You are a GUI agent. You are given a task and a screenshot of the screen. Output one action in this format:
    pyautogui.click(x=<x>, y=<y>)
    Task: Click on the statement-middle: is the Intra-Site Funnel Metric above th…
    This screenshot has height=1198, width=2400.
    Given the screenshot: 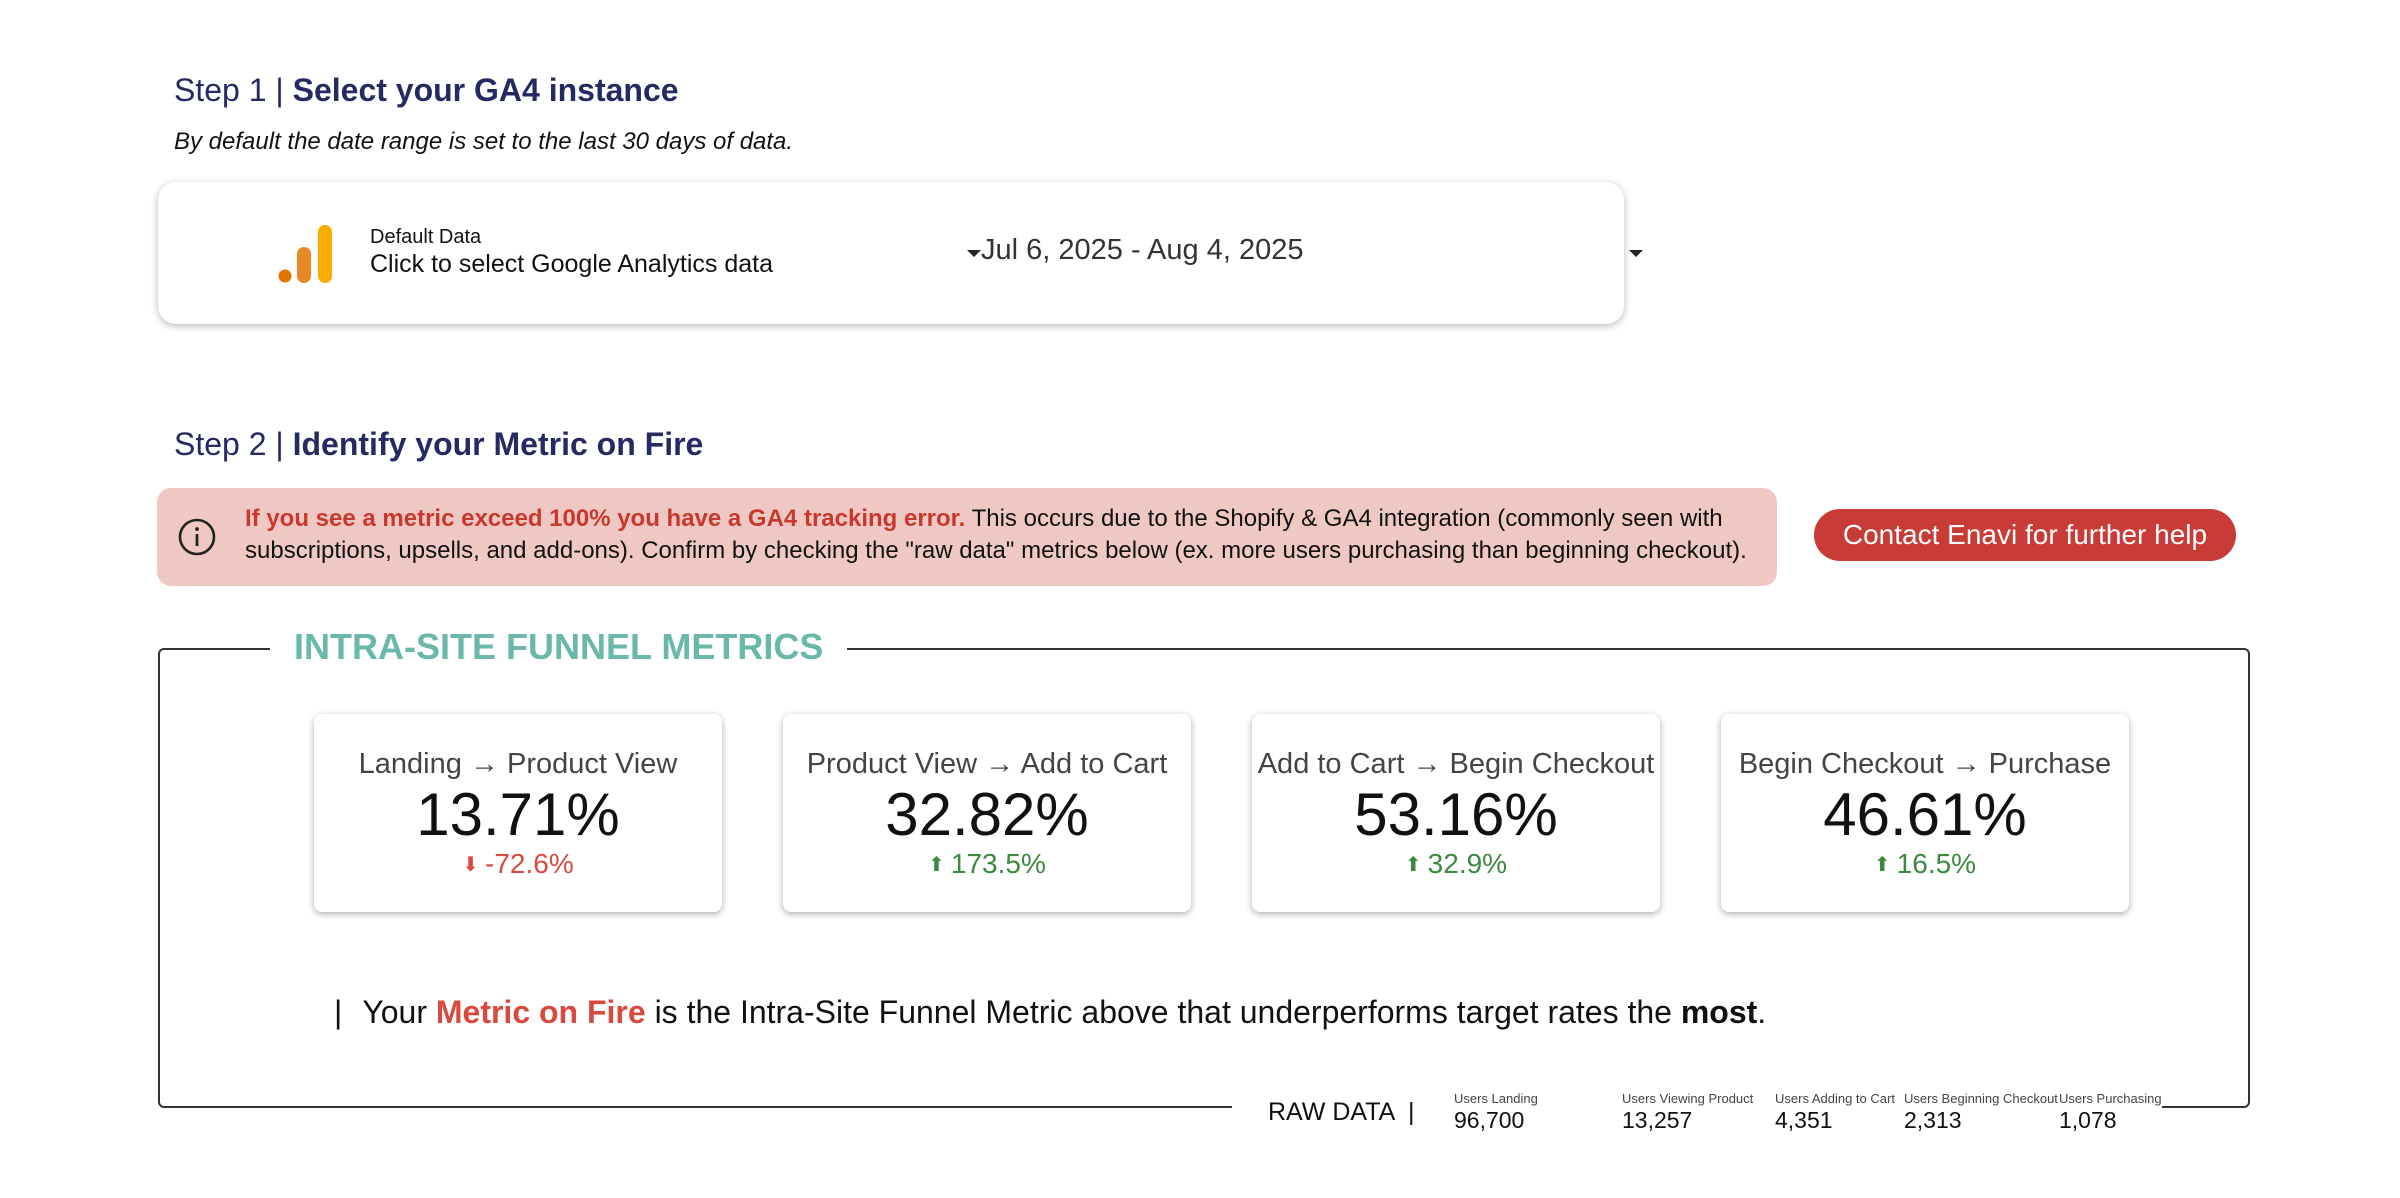 What is the action you would take?
    pyautogui.click(x=1163, y=1012)
    